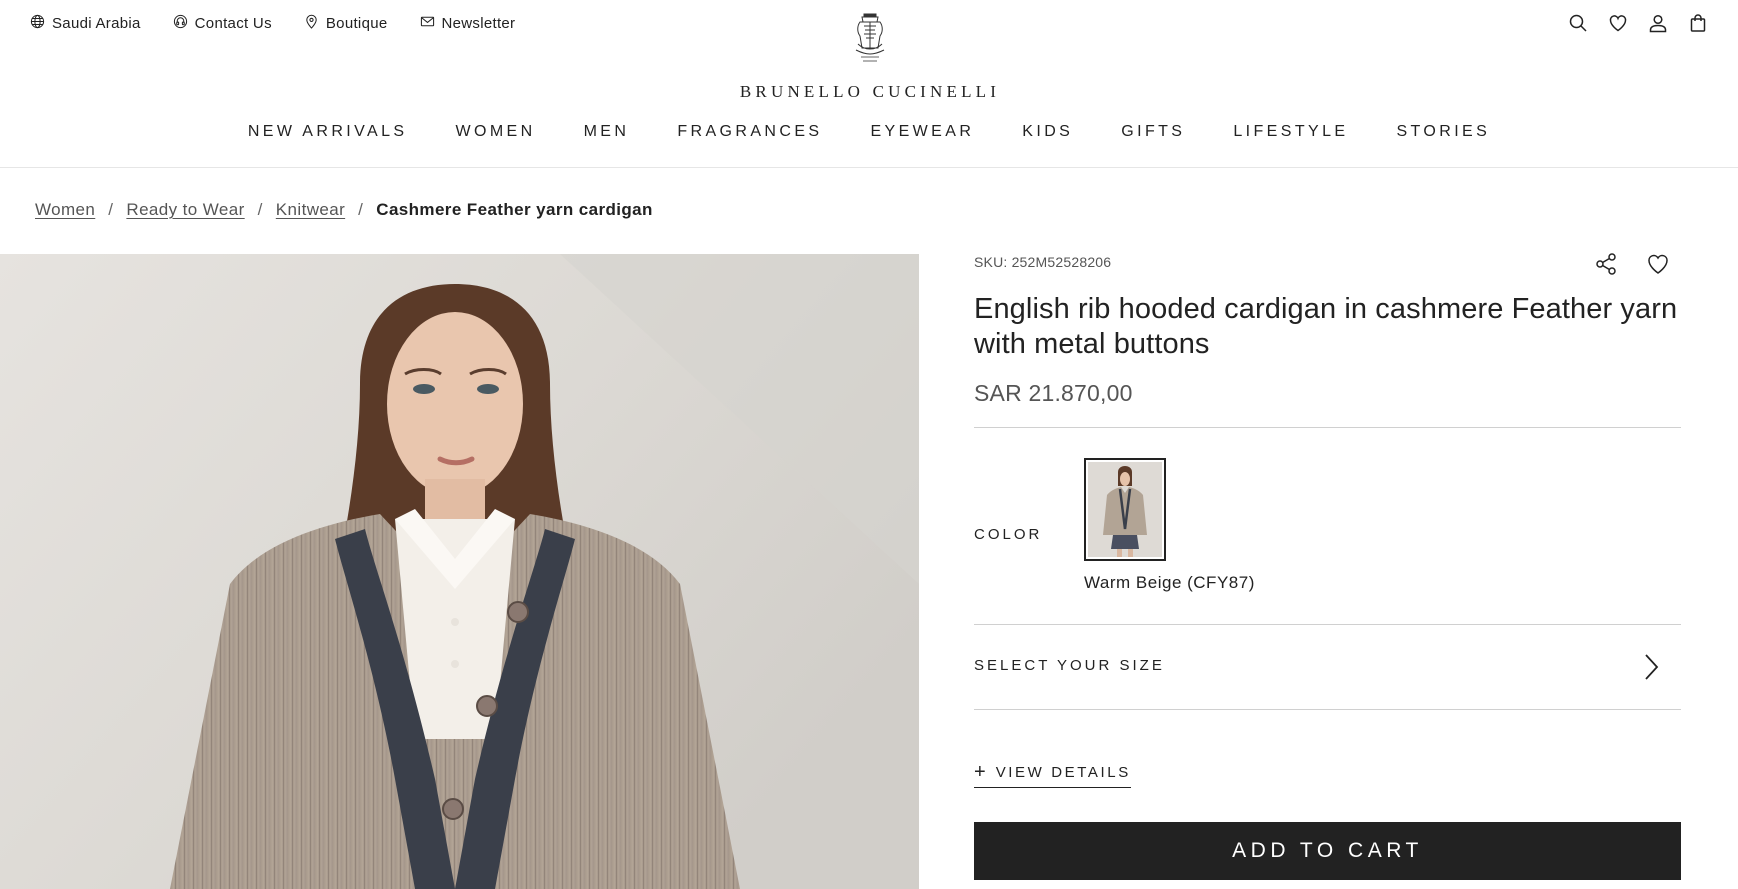  Describe the element at coordinates (1043, 262) in the screenshot. I see `product-sku: SKU: 252M52528206` at that location.